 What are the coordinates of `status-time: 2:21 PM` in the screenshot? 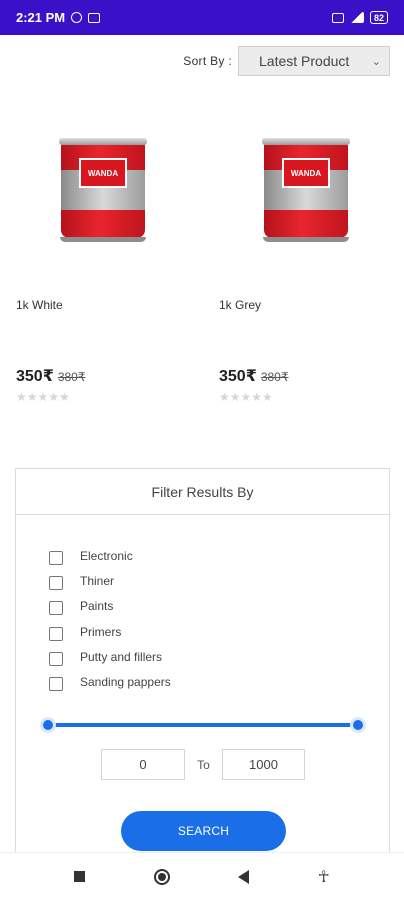 It's located at (41, 17).